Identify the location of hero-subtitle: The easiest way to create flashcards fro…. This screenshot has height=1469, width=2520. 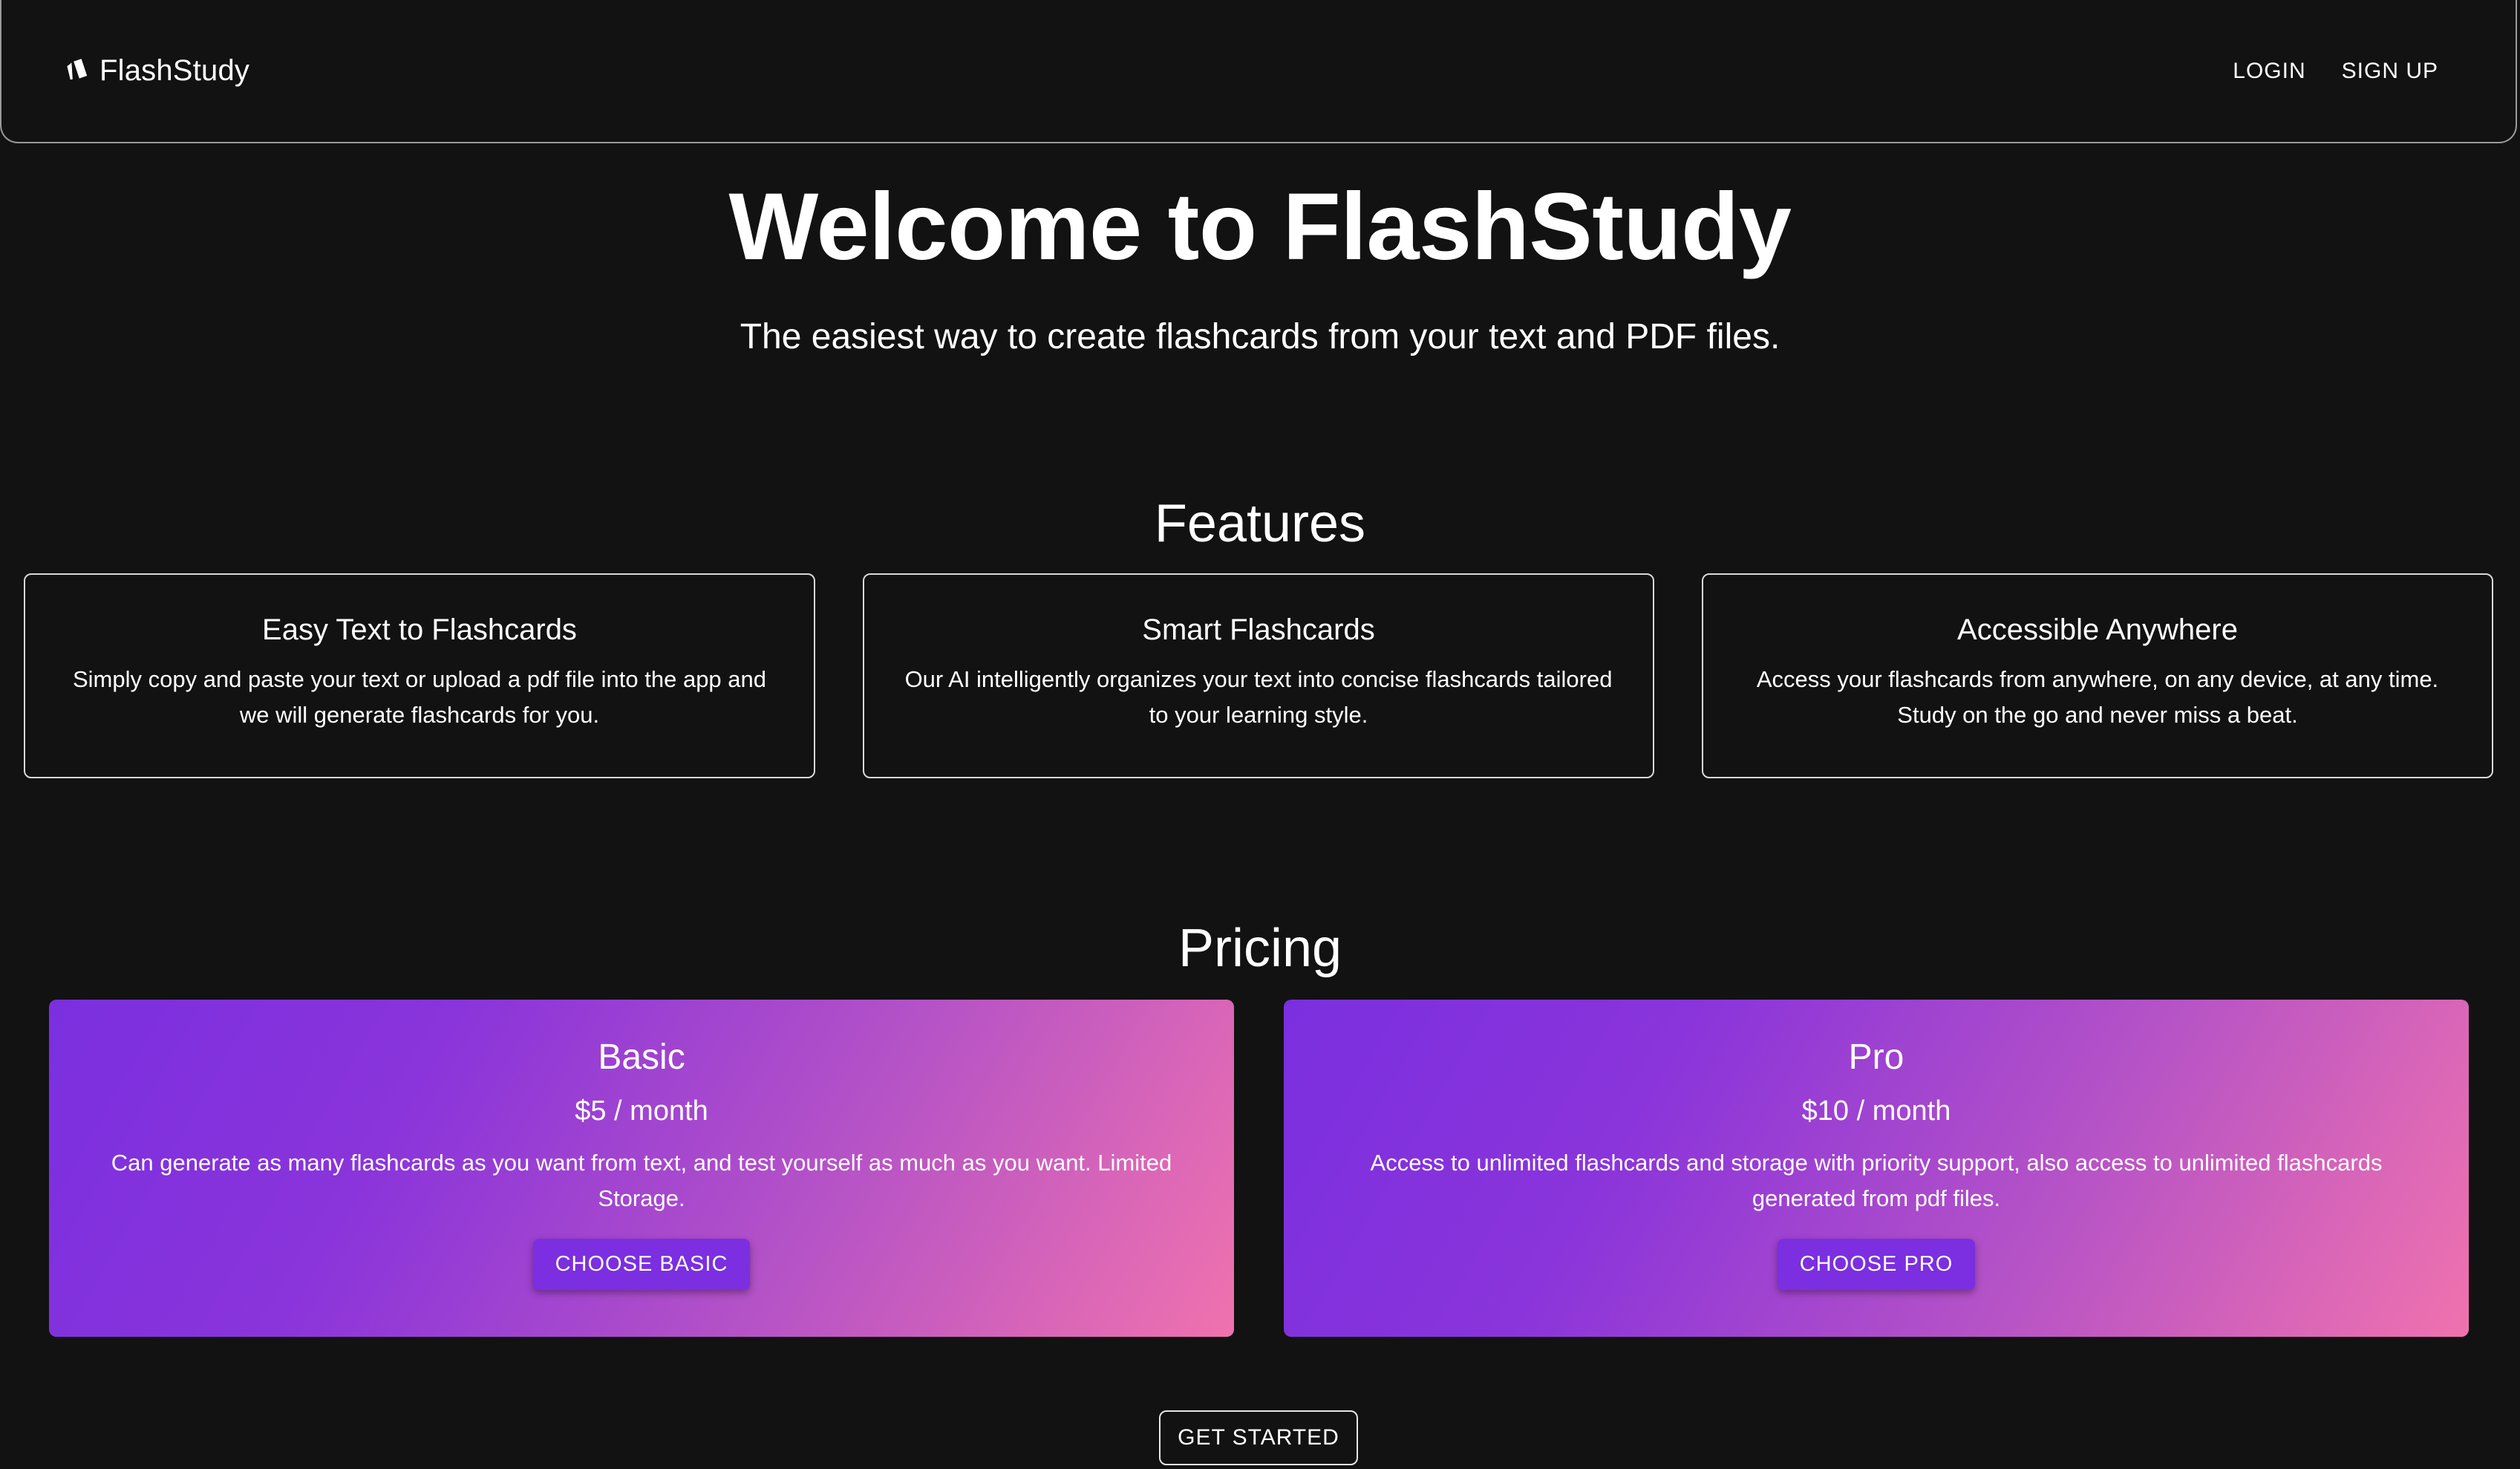
(1260, 336).